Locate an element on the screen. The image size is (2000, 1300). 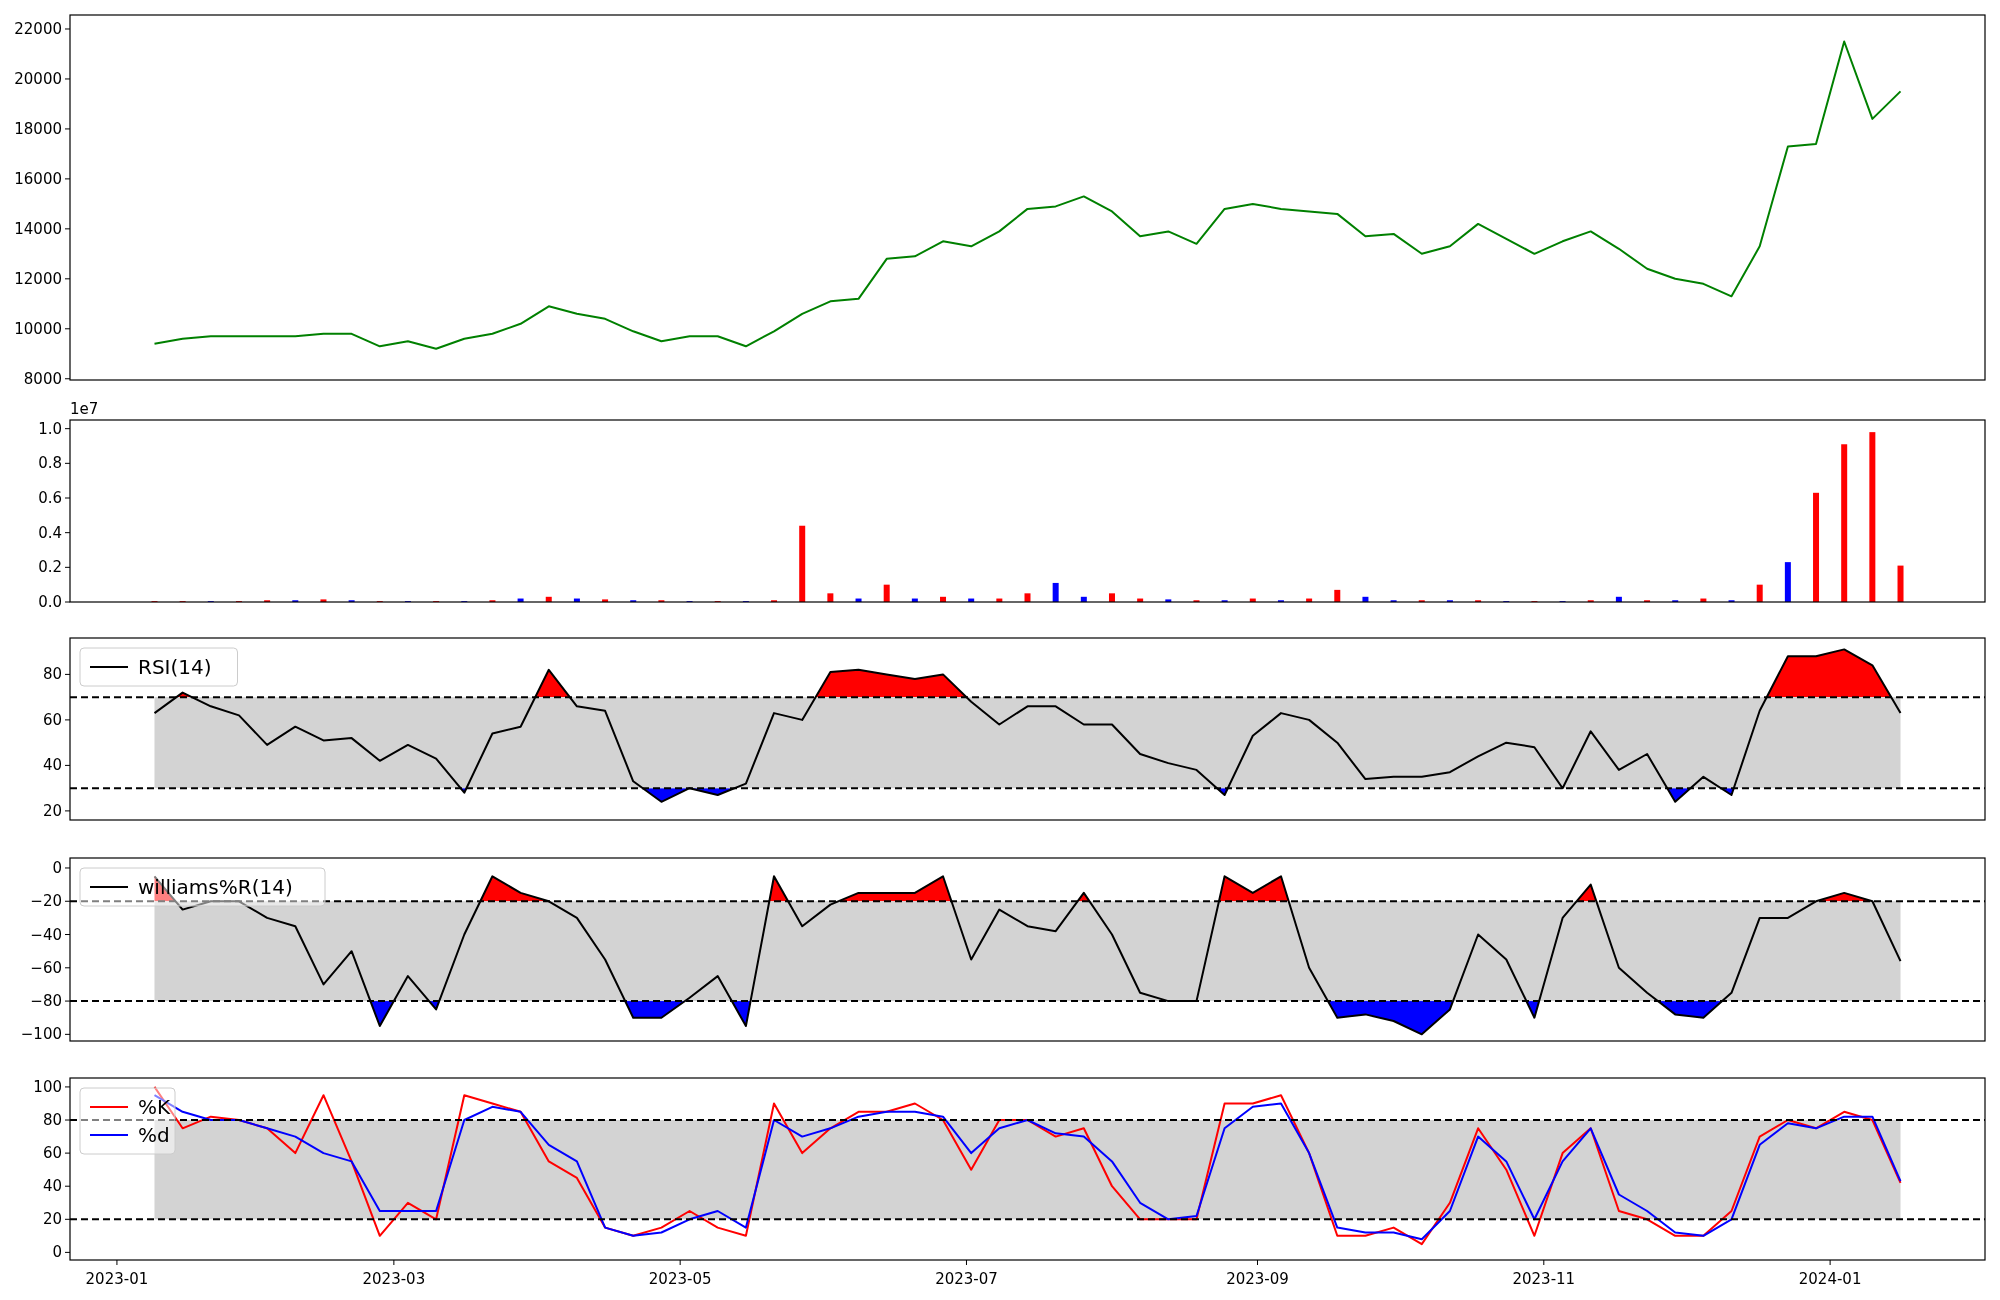
axis-tick-label: 0.4 is located at coordinates (50, 532).